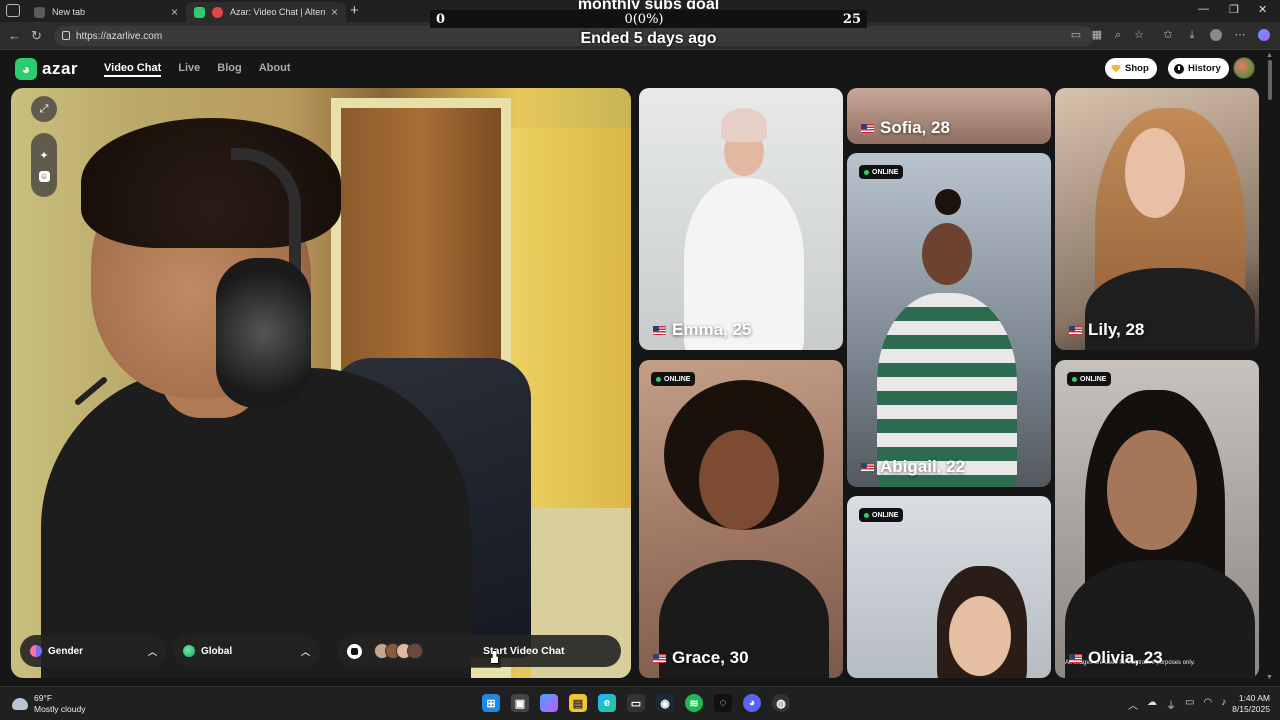  Describe the element at coordinates (133, 69) in the screenshot. I see `nav-video-chat: Video Chat` at that location.